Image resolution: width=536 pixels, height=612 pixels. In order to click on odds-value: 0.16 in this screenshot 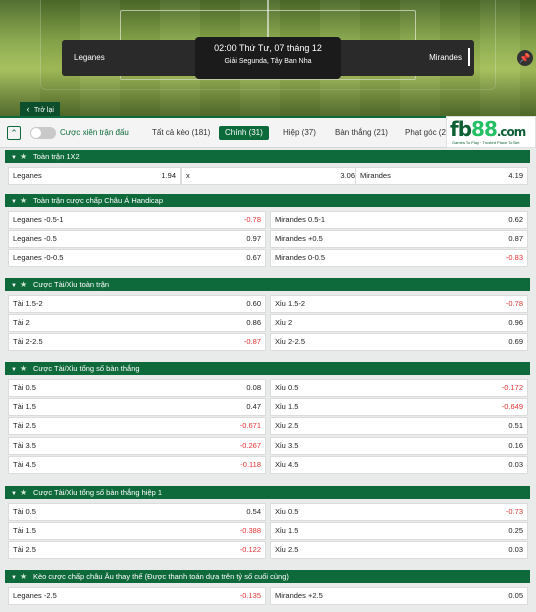, I will do `click(515, 445)`.